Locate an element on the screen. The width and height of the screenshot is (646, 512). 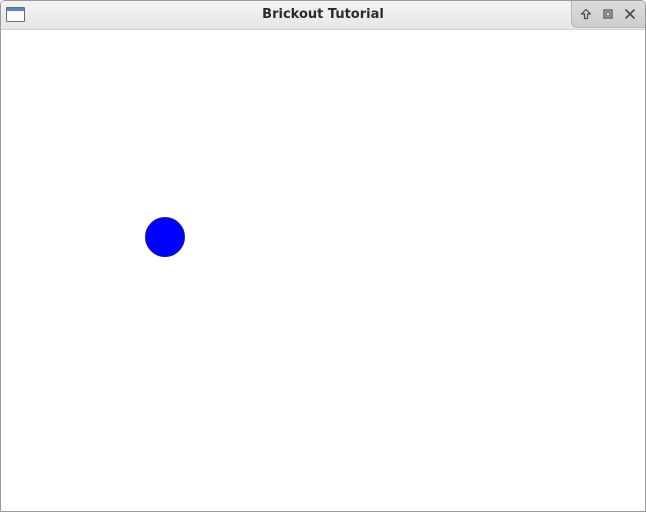
title-bar: Brickout Tutorial is located at coordinates (323, 15).